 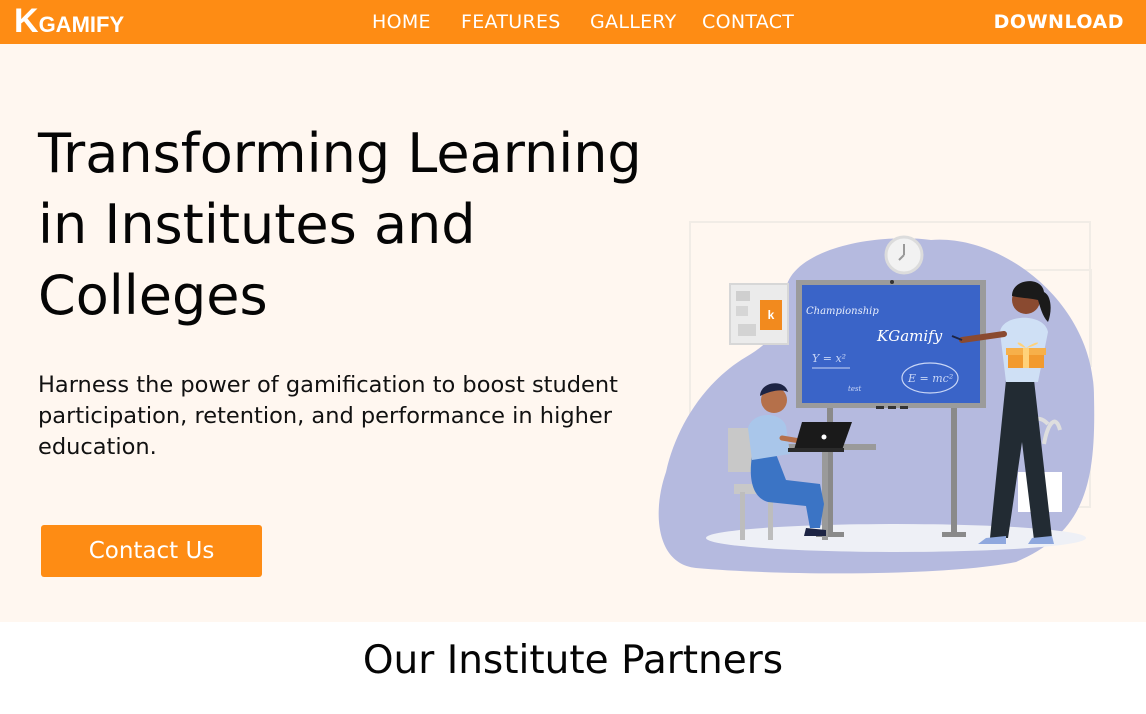 What do you see at coordinates (771, 315) in the screenshot?
I see `poster-letter: k` at bounding box center [771, 315].